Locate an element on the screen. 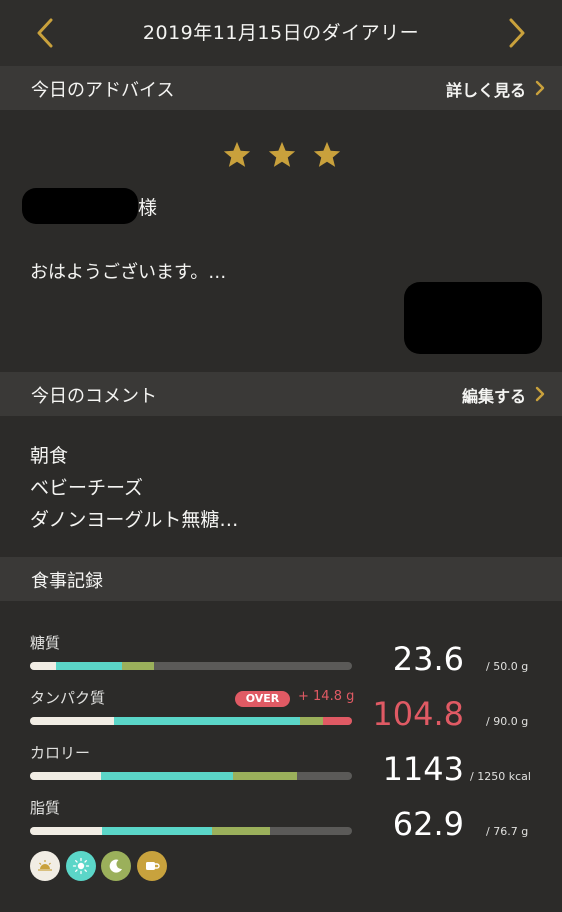 The image size is (562, 912). nutrient-value: 23.6 is located at coordinates (428, 659).